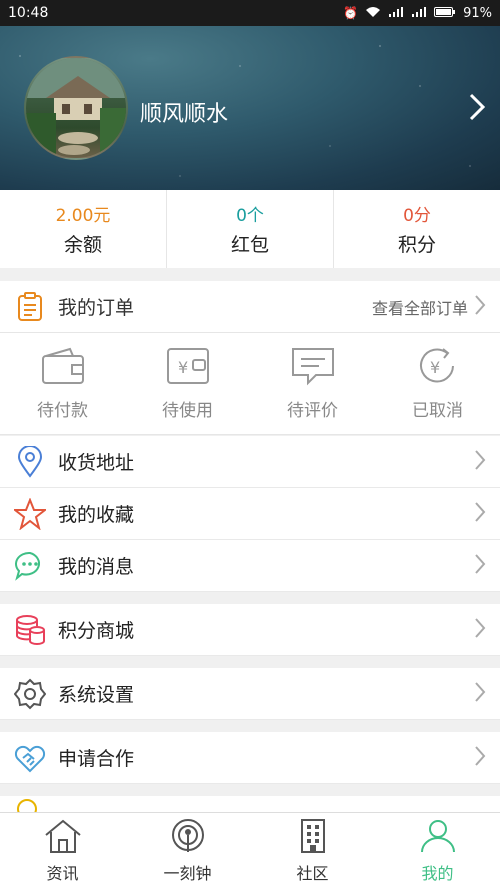 The width and height of the screenshot is (500, 888). I want to click on avatar, so click(76, 108).